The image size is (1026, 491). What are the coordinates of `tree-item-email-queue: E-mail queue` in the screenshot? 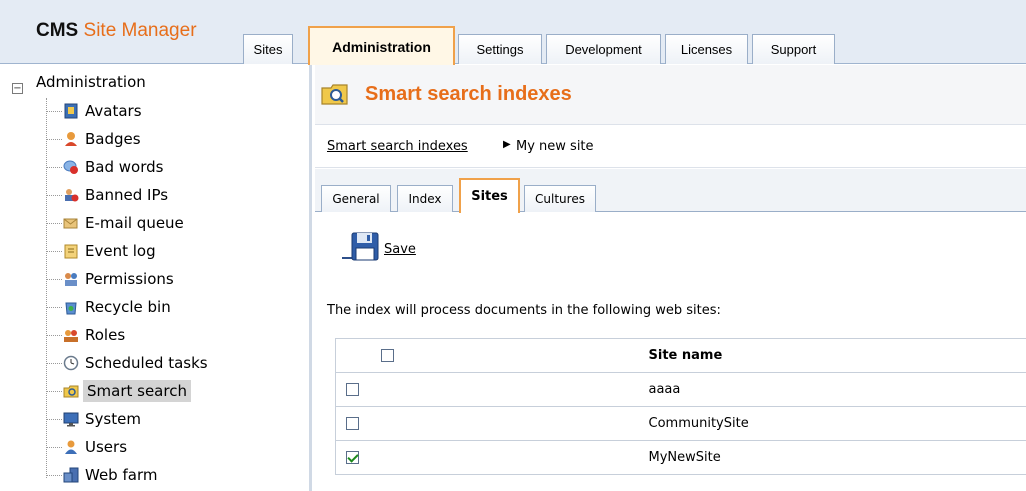 It's located at (116, 223).